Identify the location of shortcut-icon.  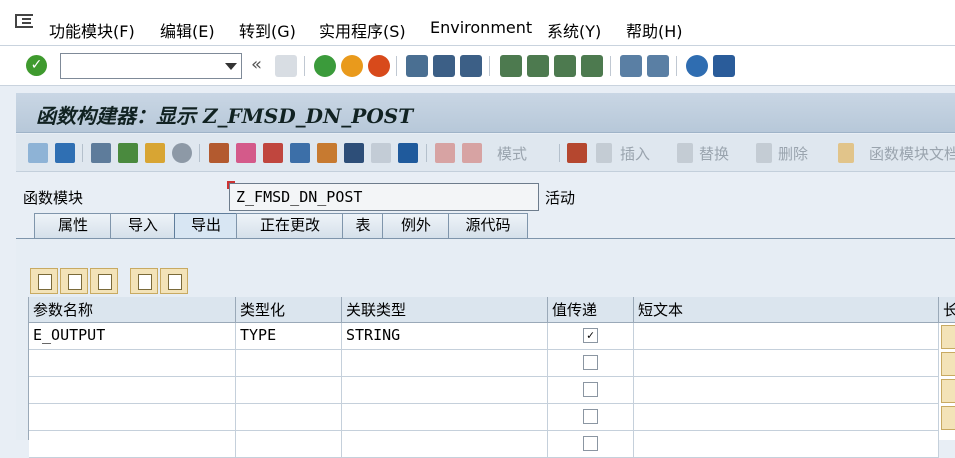
(658, 66).